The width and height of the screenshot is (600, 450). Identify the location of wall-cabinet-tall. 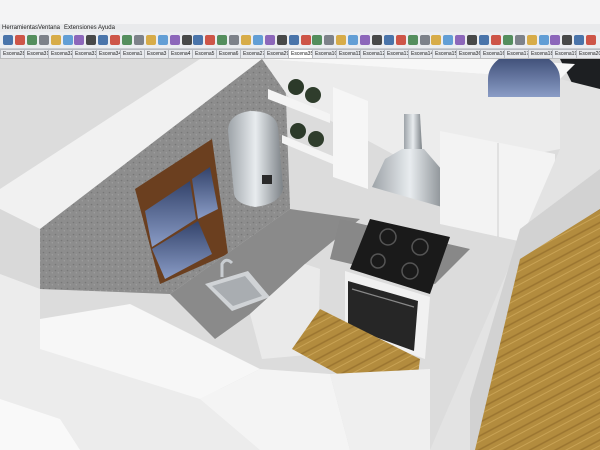
(350, 138).